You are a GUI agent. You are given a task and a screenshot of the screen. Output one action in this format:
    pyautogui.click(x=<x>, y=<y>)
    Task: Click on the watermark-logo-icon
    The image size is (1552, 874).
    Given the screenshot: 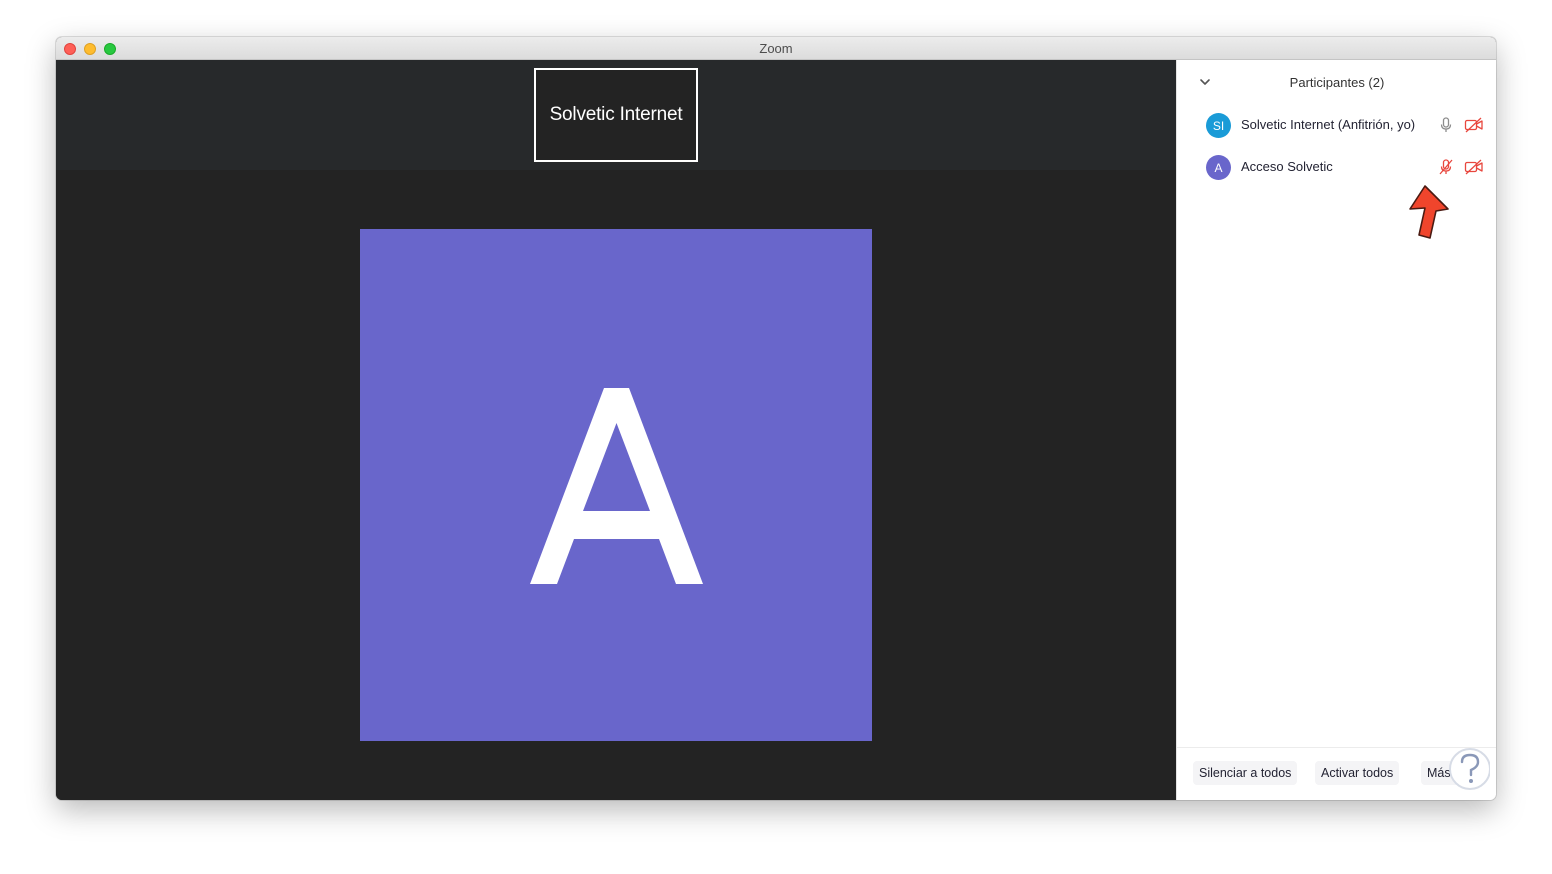 What is the action you would take?
    pyautogui.click(x=1469, y=769)
    